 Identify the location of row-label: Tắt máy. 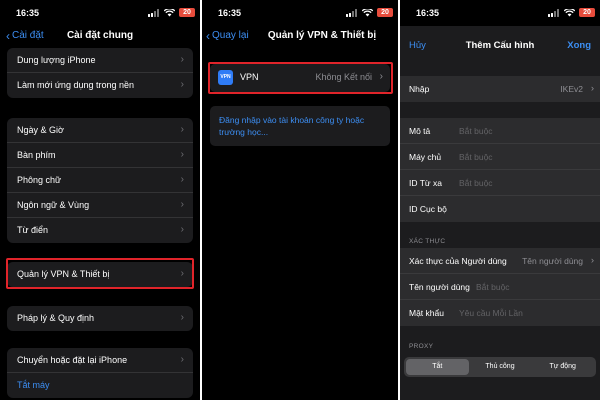
(33, 385).